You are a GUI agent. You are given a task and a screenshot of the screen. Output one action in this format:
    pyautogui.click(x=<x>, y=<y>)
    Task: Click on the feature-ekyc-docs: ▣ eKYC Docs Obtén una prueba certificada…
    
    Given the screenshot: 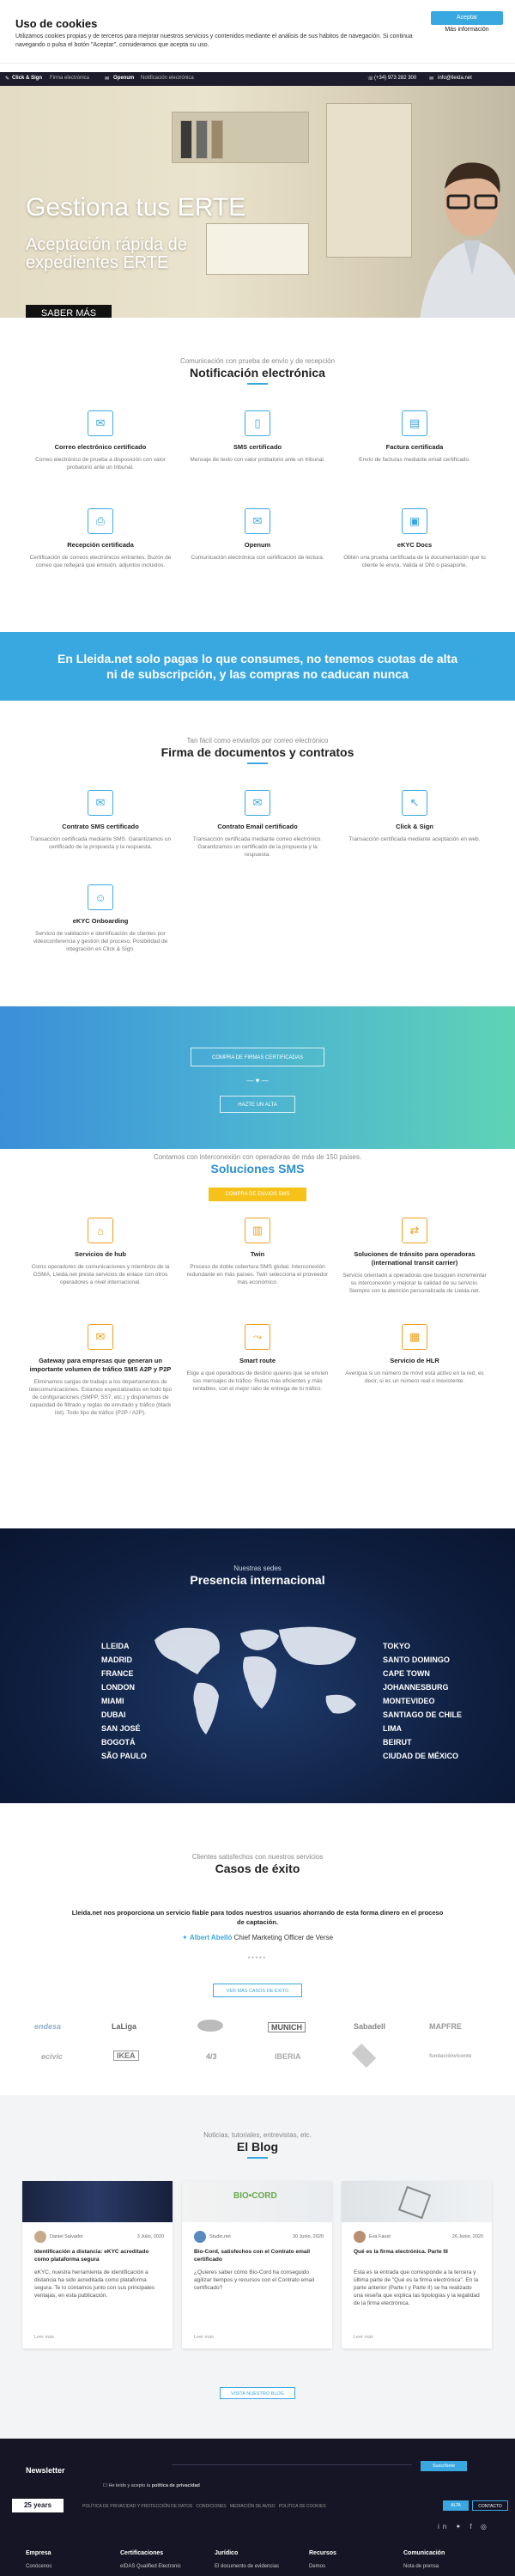 What is the action you would take?
    pyautogui.click(x=415, y=538)
    